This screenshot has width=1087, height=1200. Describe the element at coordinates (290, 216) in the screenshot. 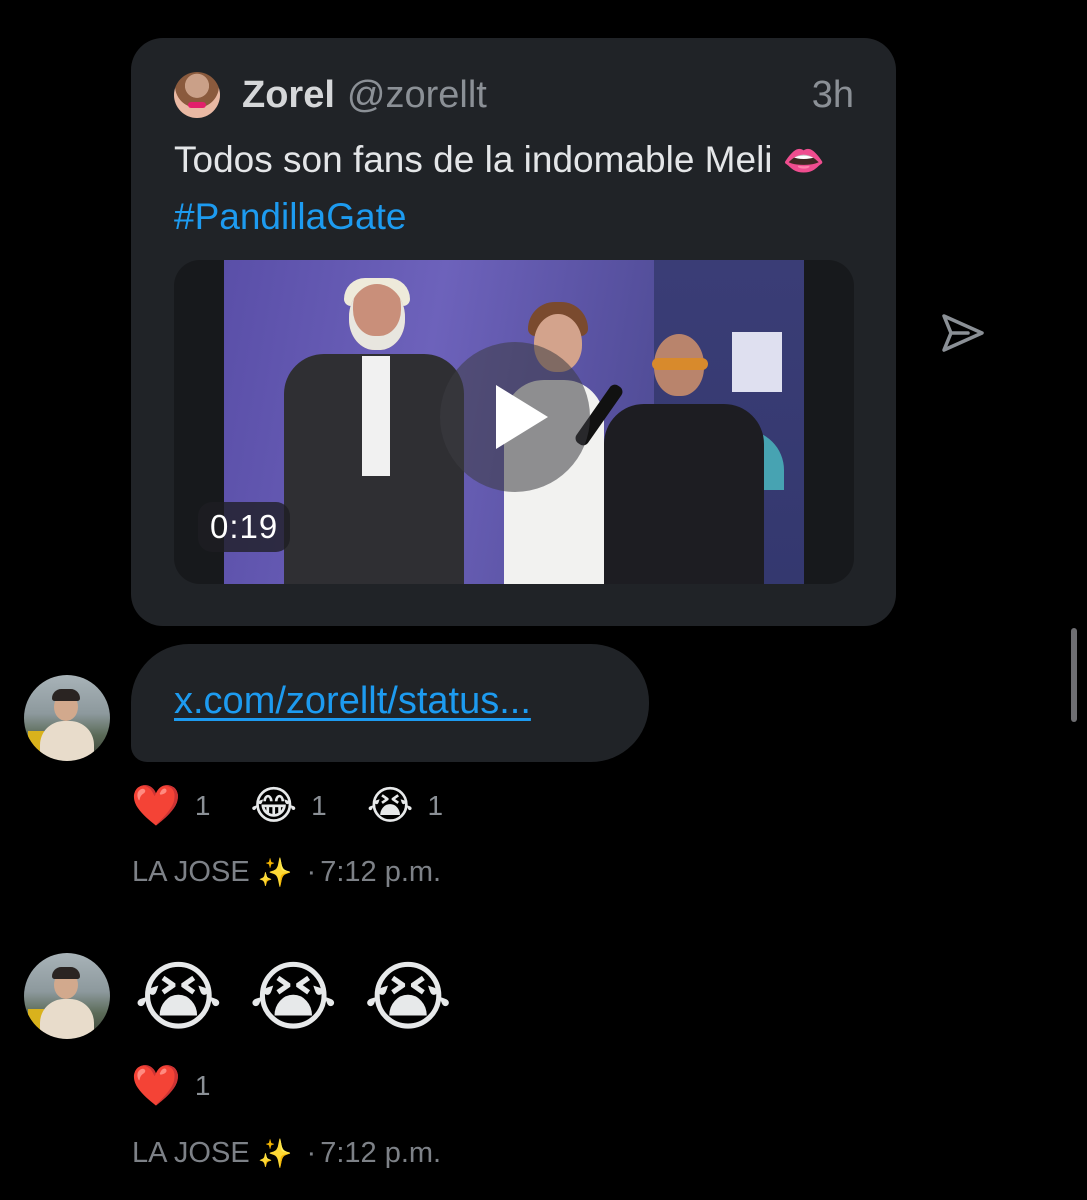

I see `hashtag-link: #PandillaGate` at that location.